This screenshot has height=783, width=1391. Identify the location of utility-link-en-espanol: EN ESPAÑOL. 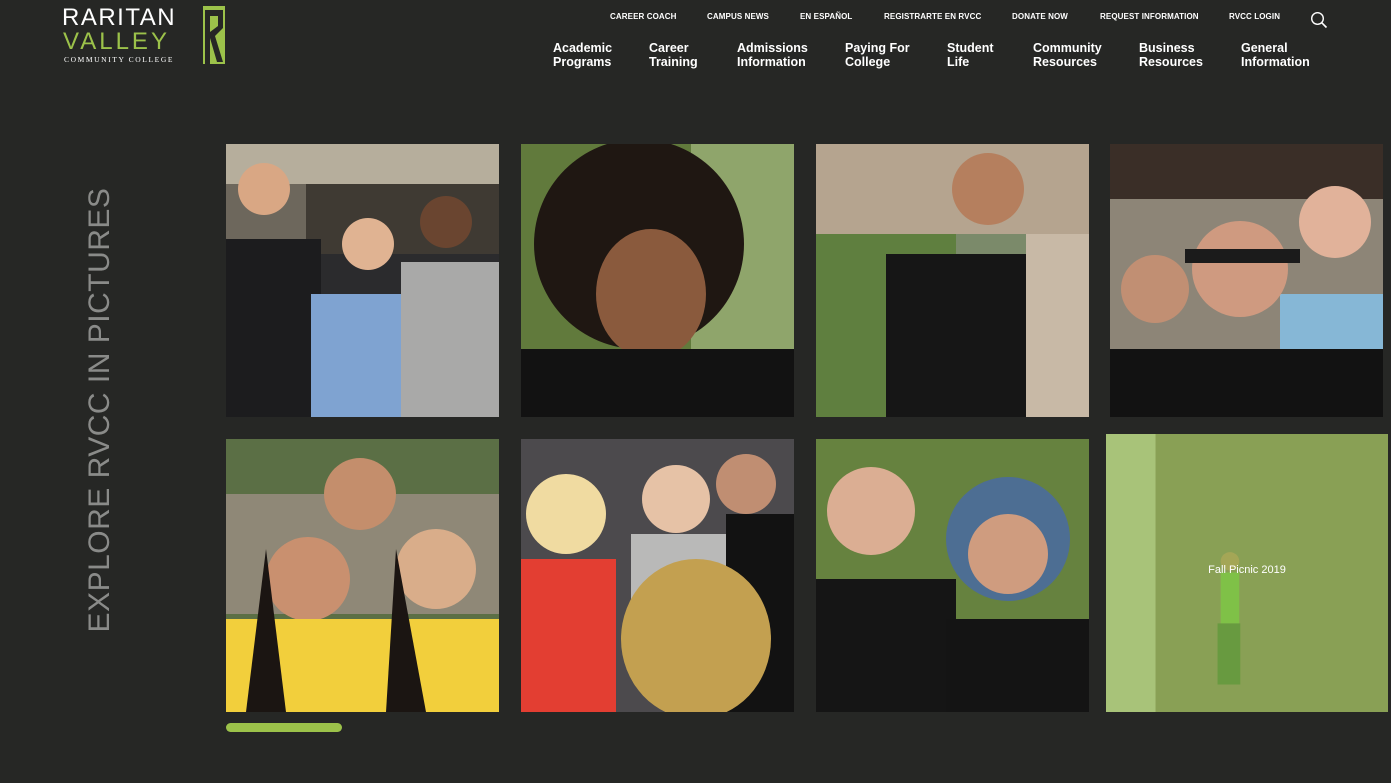
(826, 16).